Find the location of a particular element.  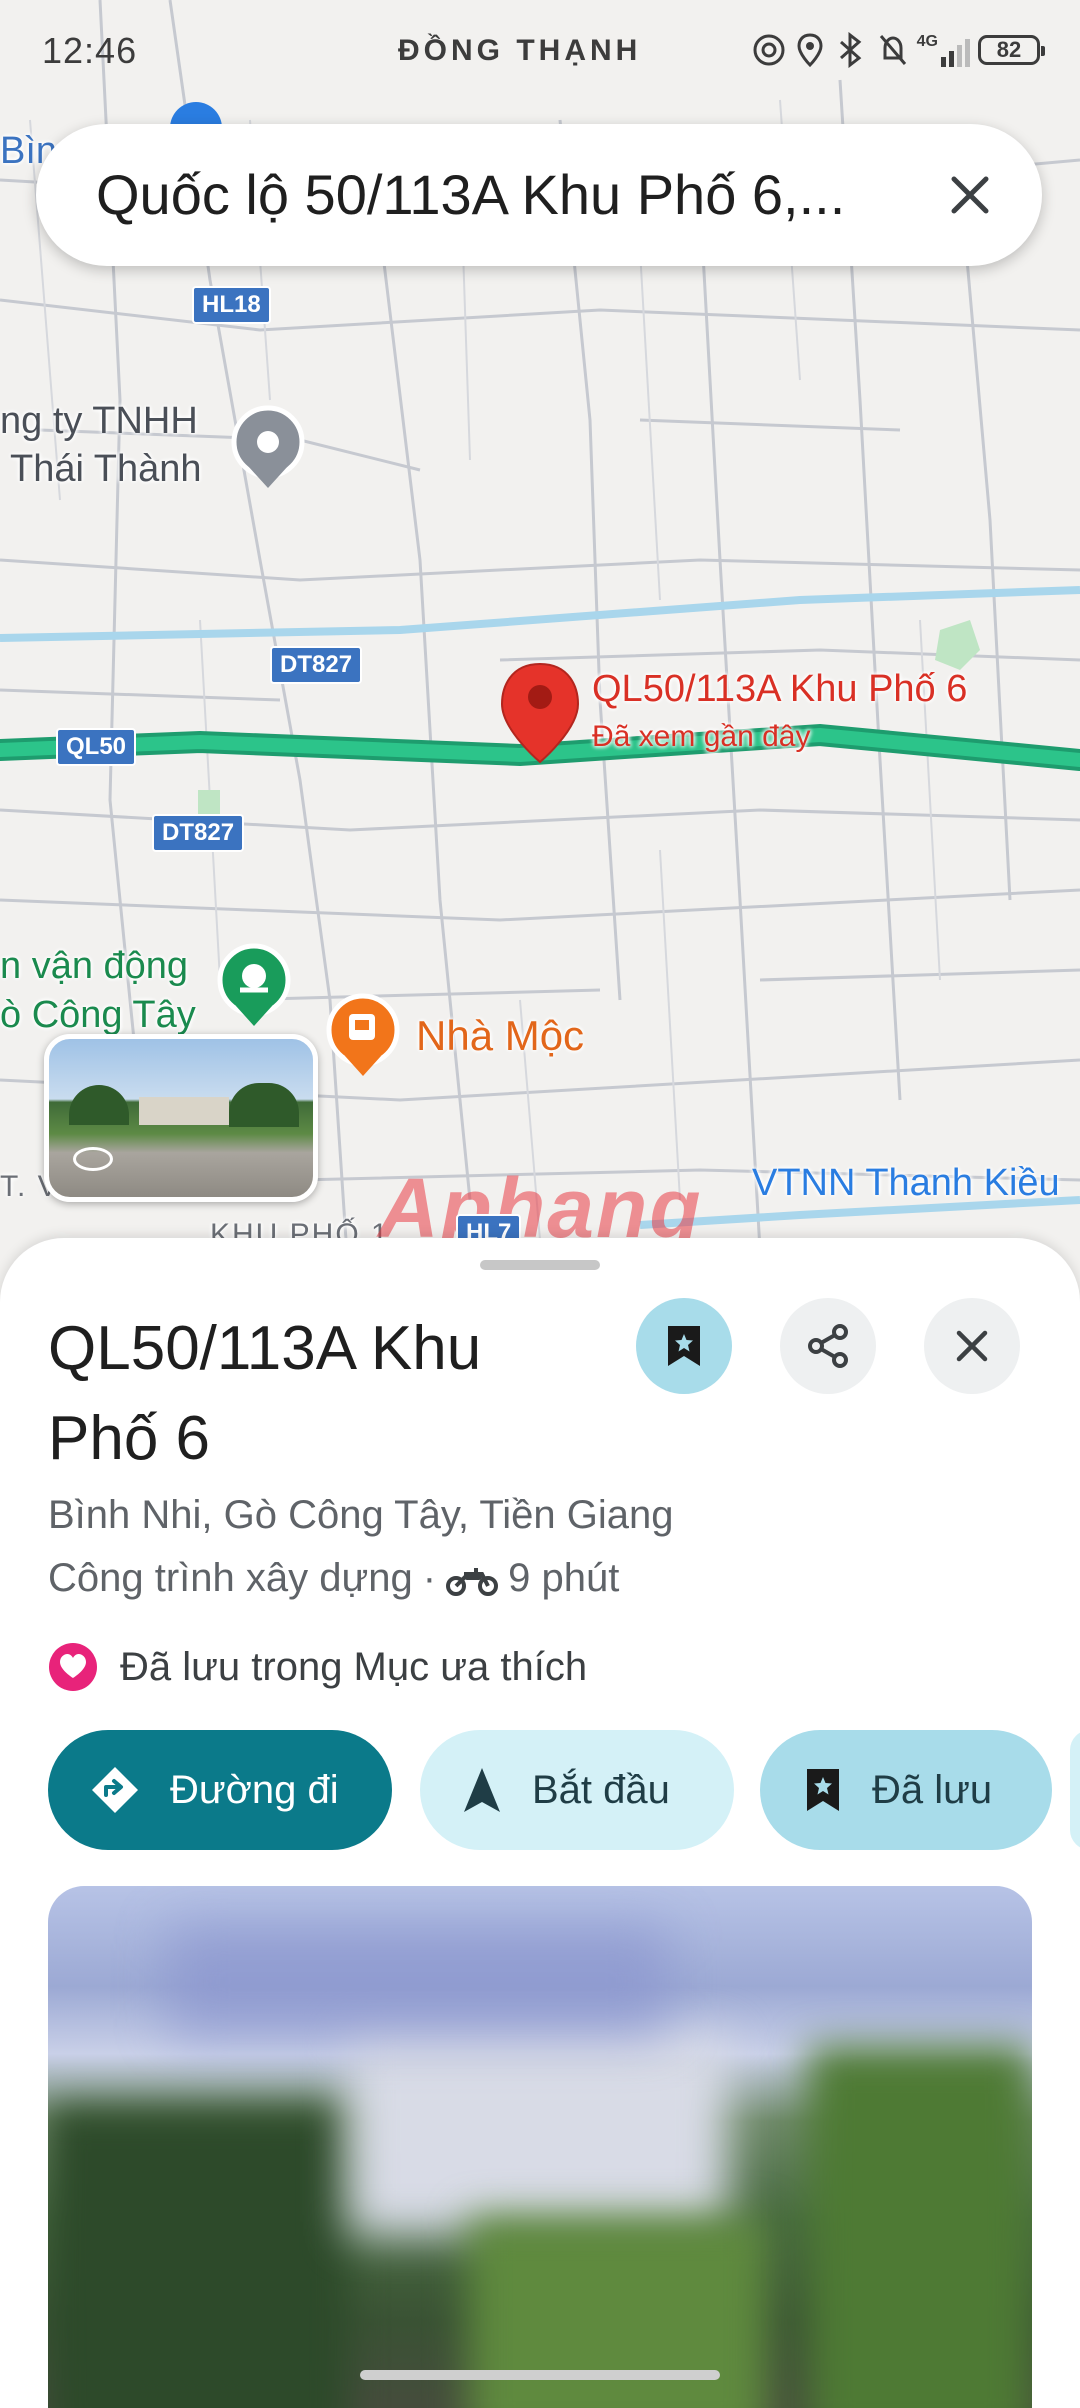

map-label-vtnn: VTNN Thanh Kiều is located at coordinates (906, 1183).